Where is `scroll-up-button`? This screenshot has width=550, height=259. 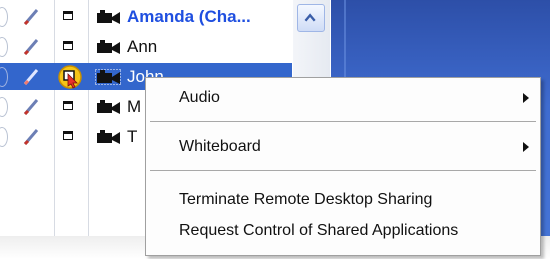
scroll-up-button is located at coordinates (311, 18).